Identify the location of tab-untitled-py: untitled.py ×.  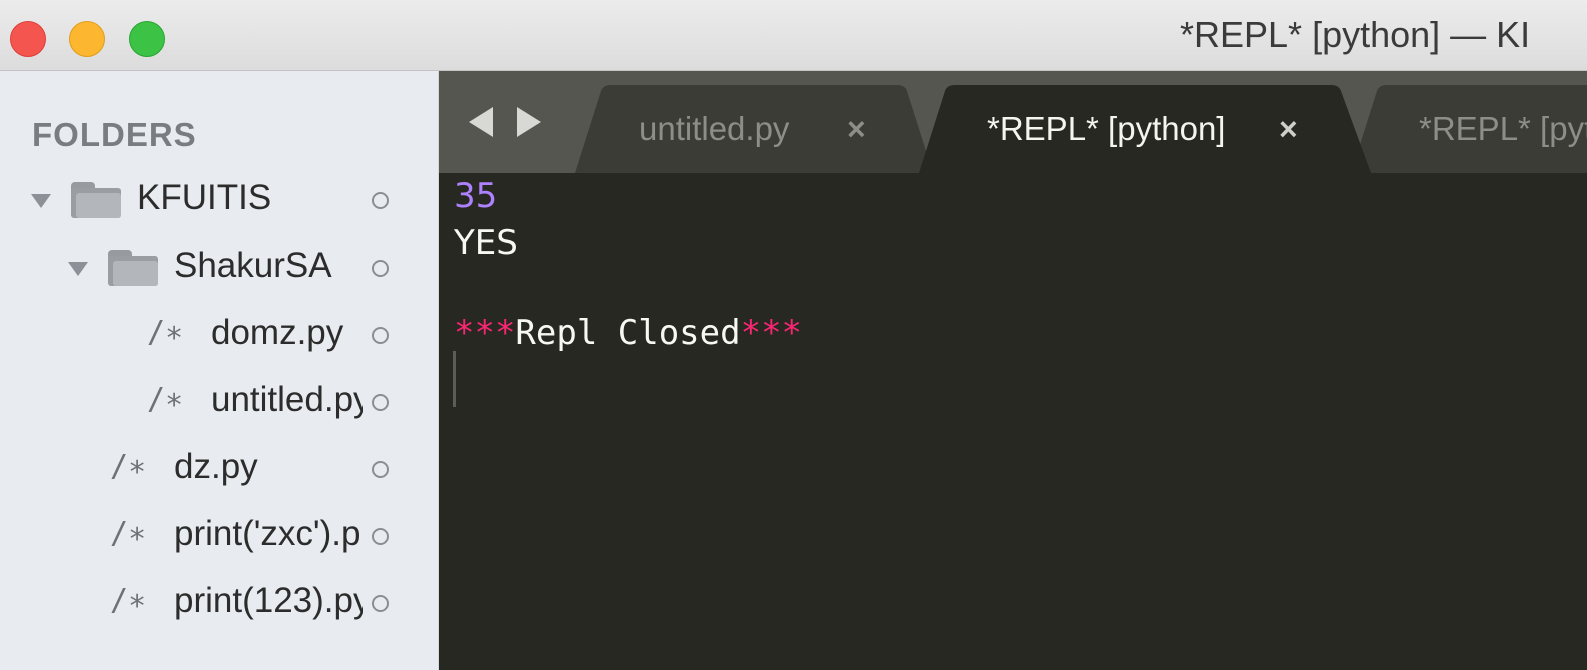
(754, 129).